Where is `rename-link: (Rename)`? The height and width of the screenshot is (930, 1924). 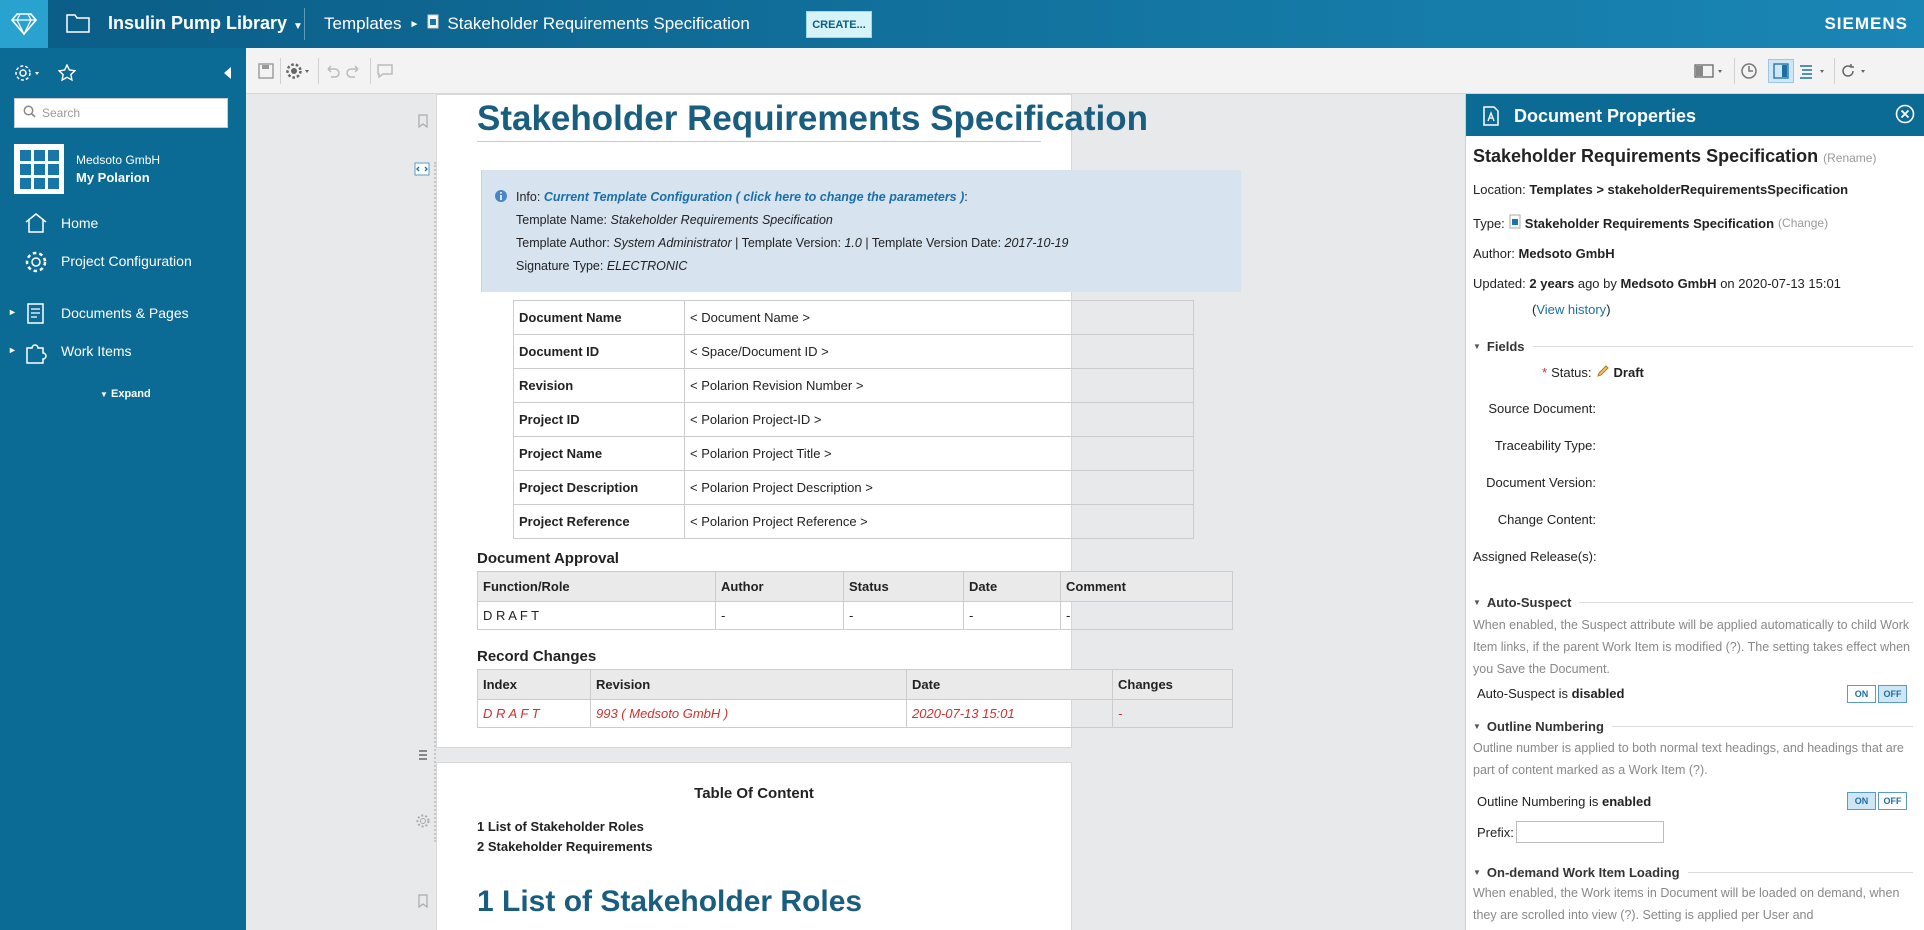
rename-link: (Rename) is located at coordinates (1849, 158).